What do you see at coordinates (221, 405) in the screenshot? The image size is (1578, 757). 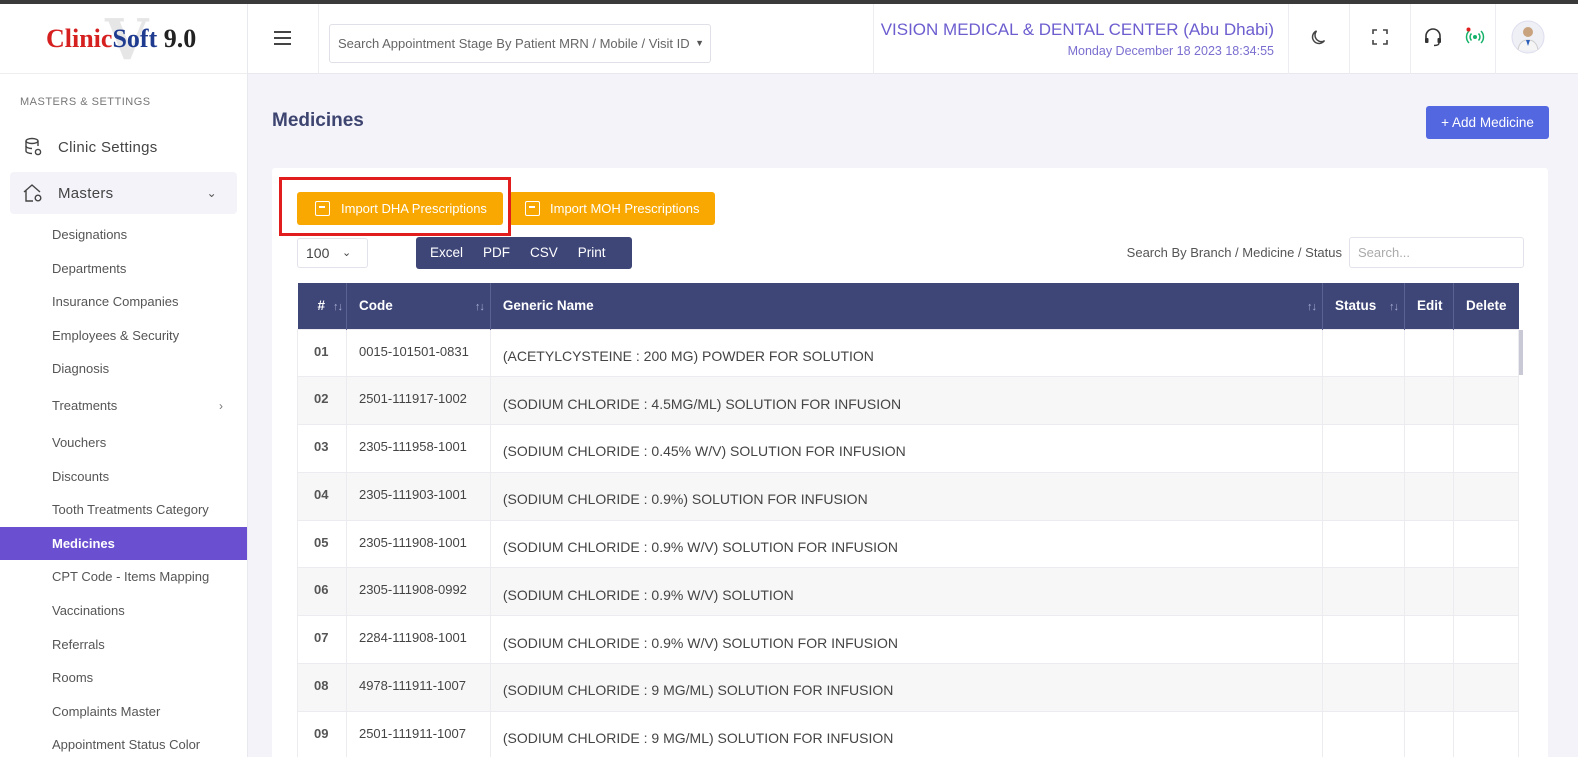 I see `chevron-right-icon: ›` at bounding box center [221, 405].